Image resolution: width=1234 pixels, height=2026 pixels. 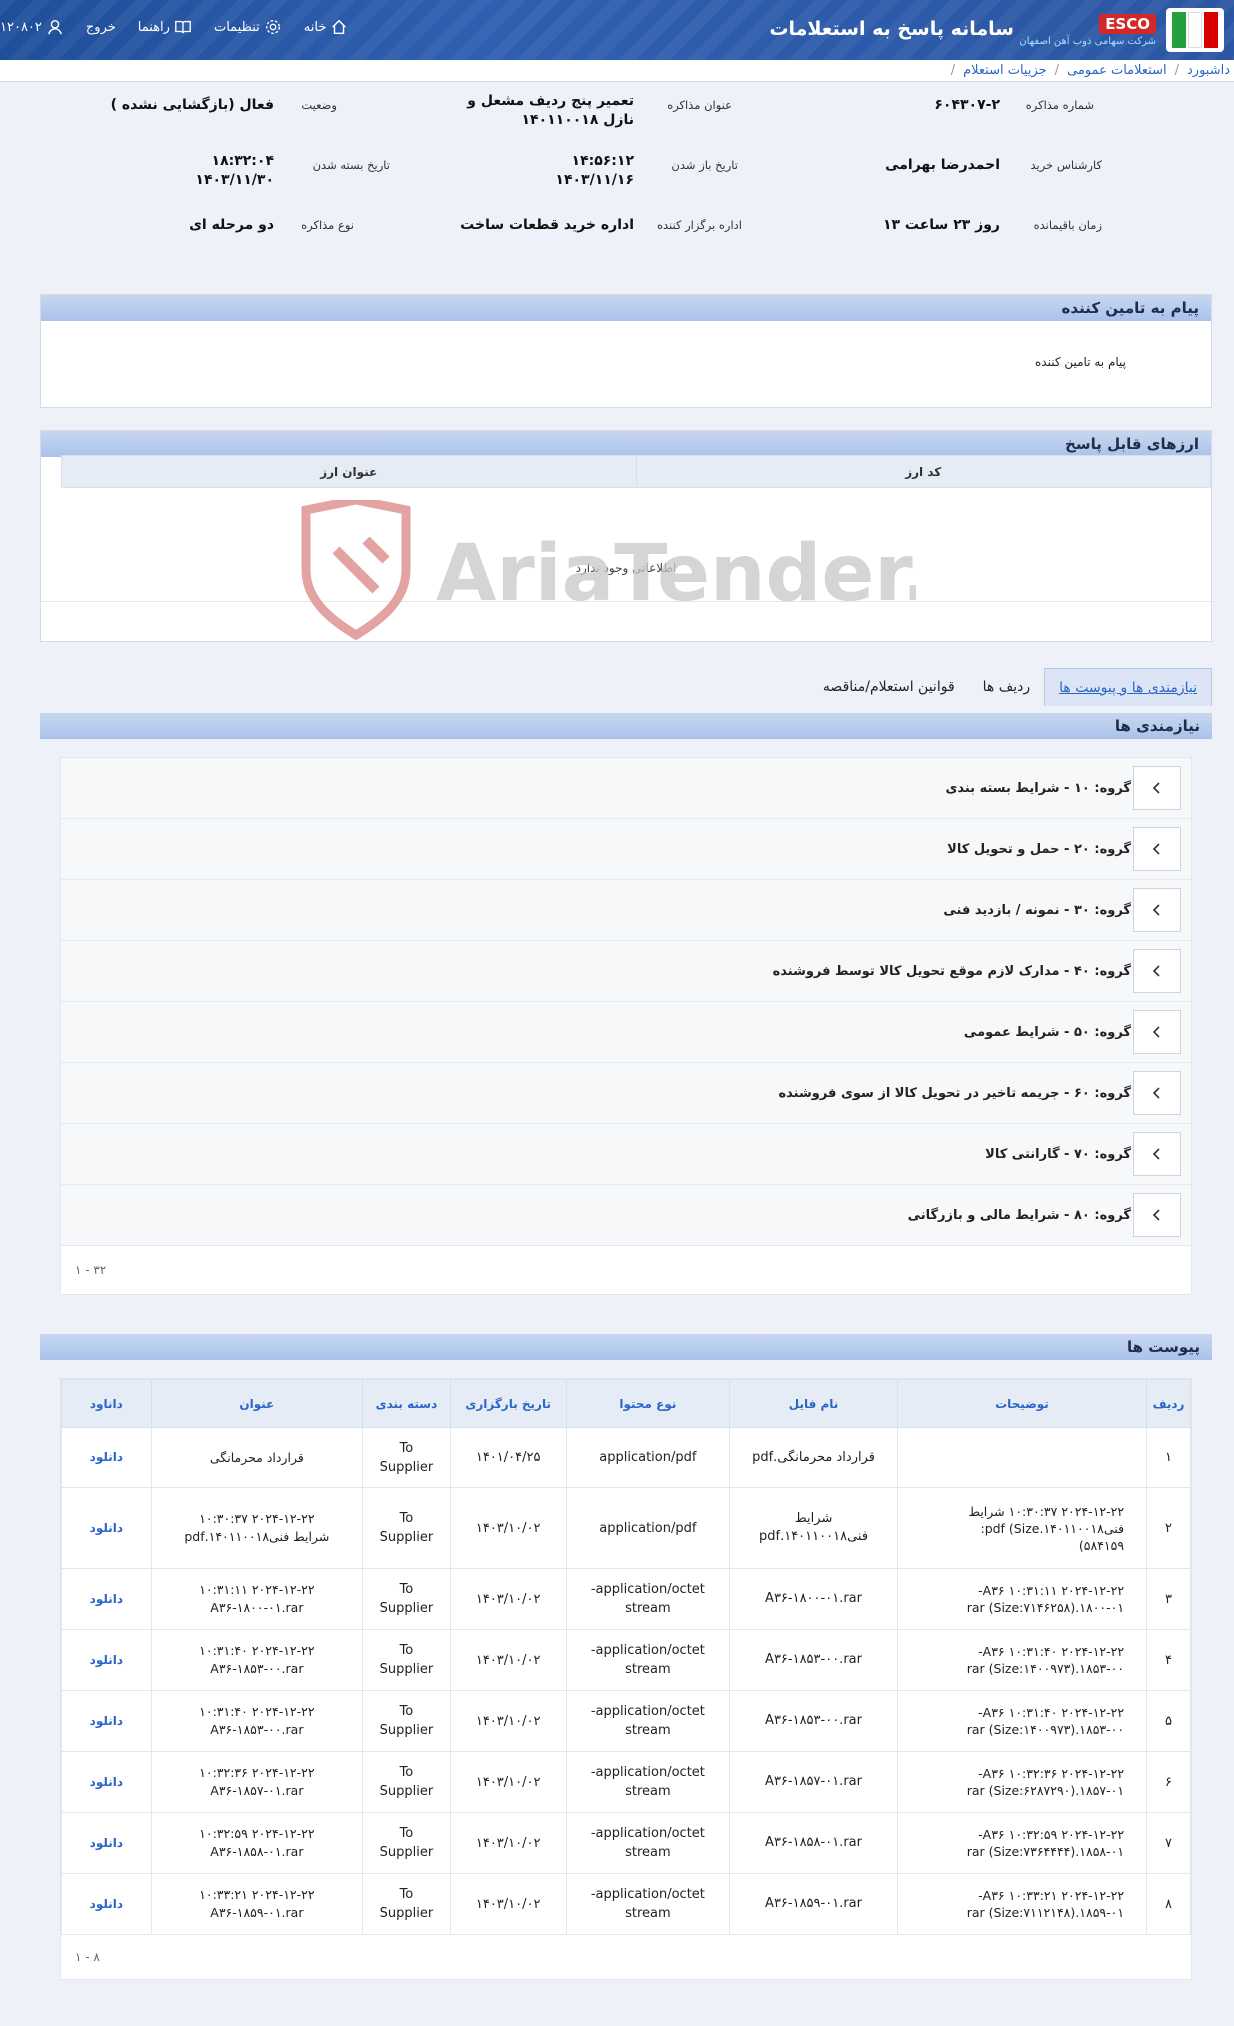 I want to click on user-id-value: ۱۲۰۸۰۲, so click(x=21, y=27).